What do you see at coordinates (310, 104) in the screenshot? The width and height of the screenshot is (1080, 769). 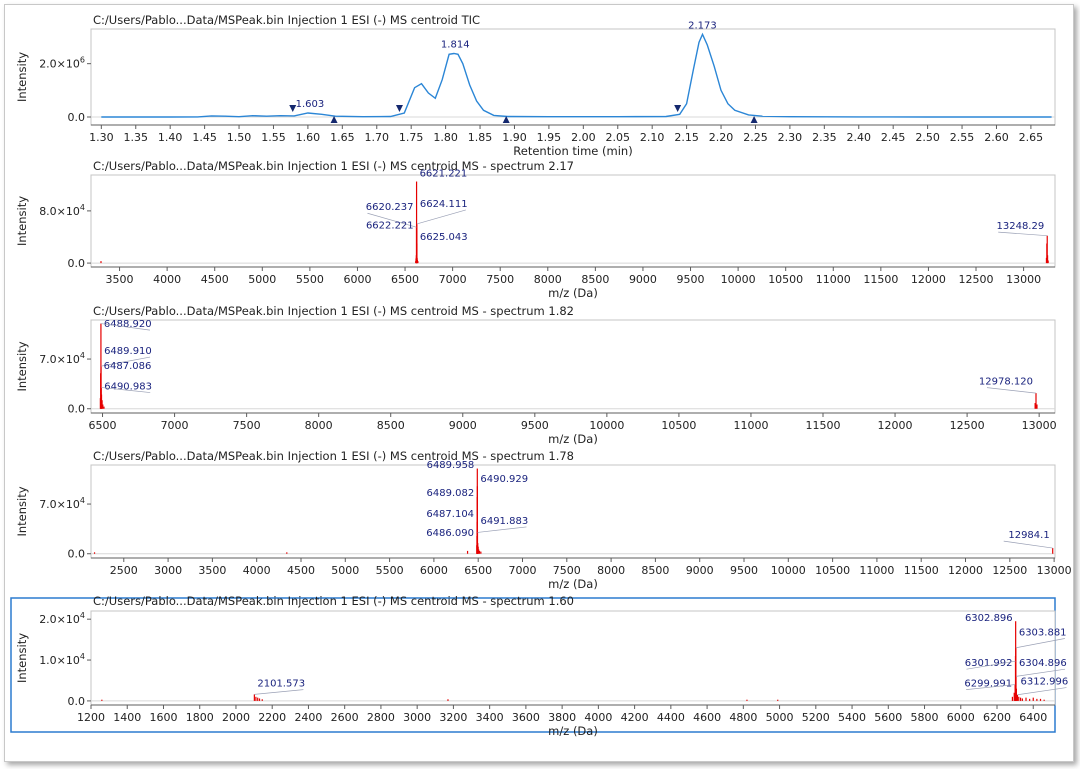 I see `peak-label: 1.603` at bounding box center [310, 104].